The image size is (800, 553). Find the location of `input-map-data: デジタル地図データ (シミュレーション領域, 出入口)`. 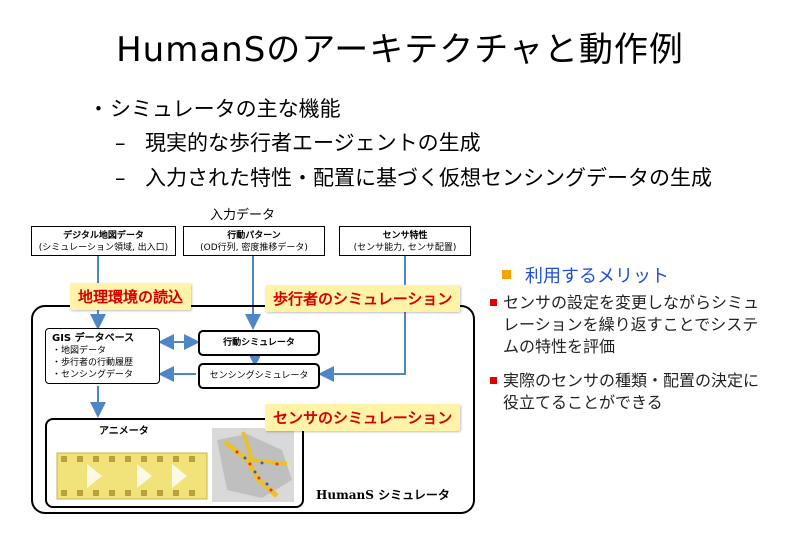

input-map-data: デジタル地図データ (シミュレーション領域, 出入口) is located at coordinates (103, 241).